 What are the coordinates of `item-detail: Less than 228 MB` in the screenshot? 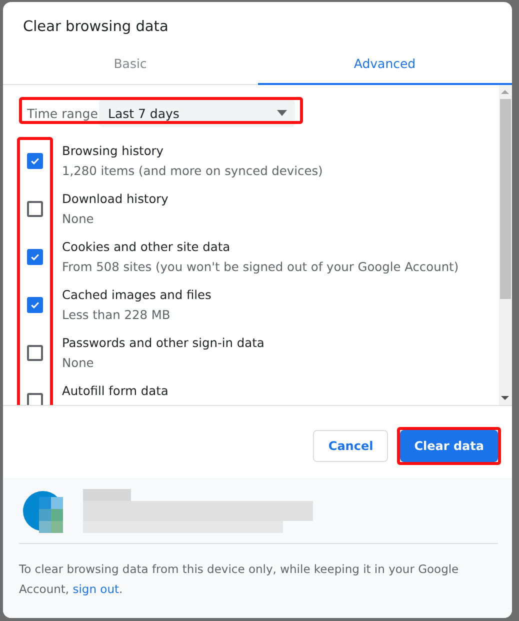 It's located at (117, 315).